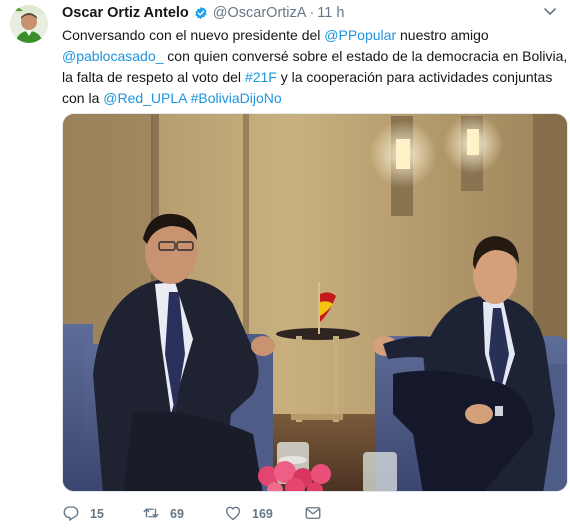  I want to click on envelope-icon, so click(313, 514).